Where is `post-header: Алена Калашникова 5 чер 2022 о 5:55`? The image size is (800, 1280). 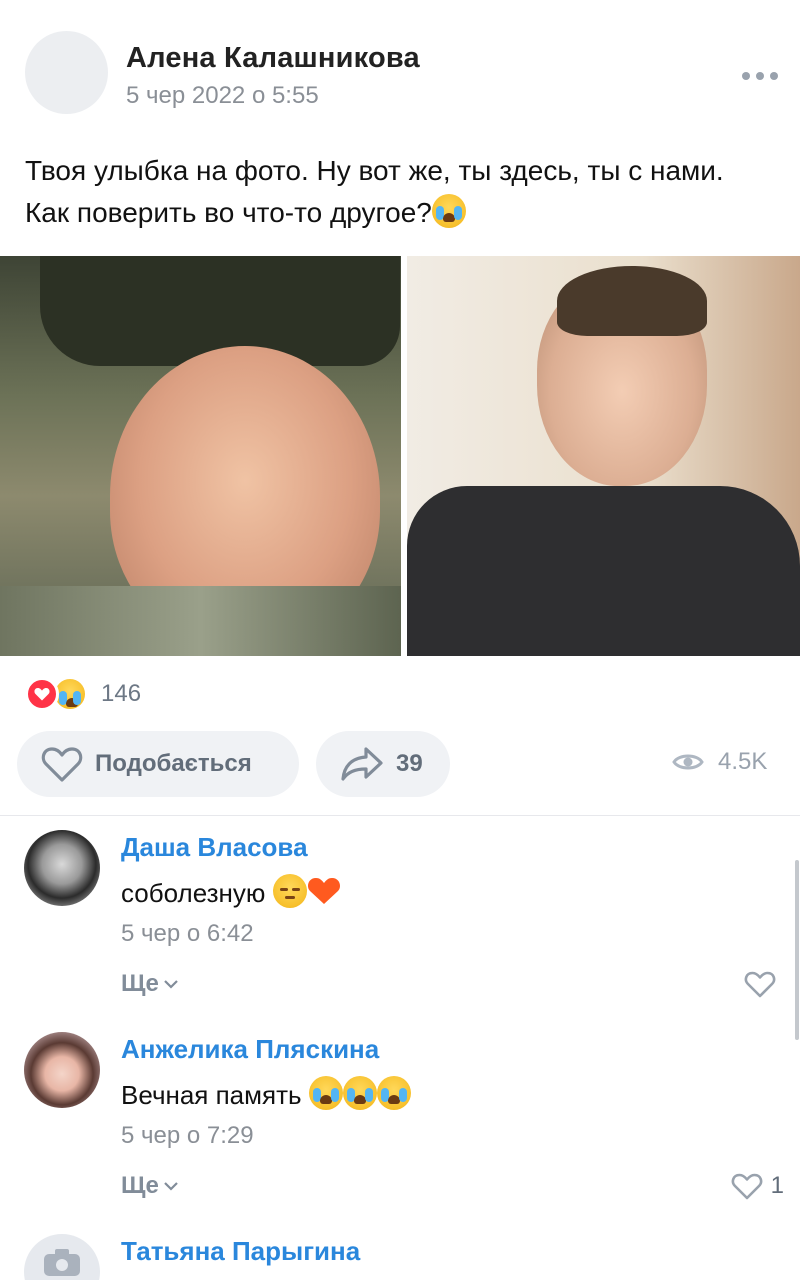
post-header: Алена Калашникова 5 чер 2022 о 5:55 is located at coordinates (400, 65).